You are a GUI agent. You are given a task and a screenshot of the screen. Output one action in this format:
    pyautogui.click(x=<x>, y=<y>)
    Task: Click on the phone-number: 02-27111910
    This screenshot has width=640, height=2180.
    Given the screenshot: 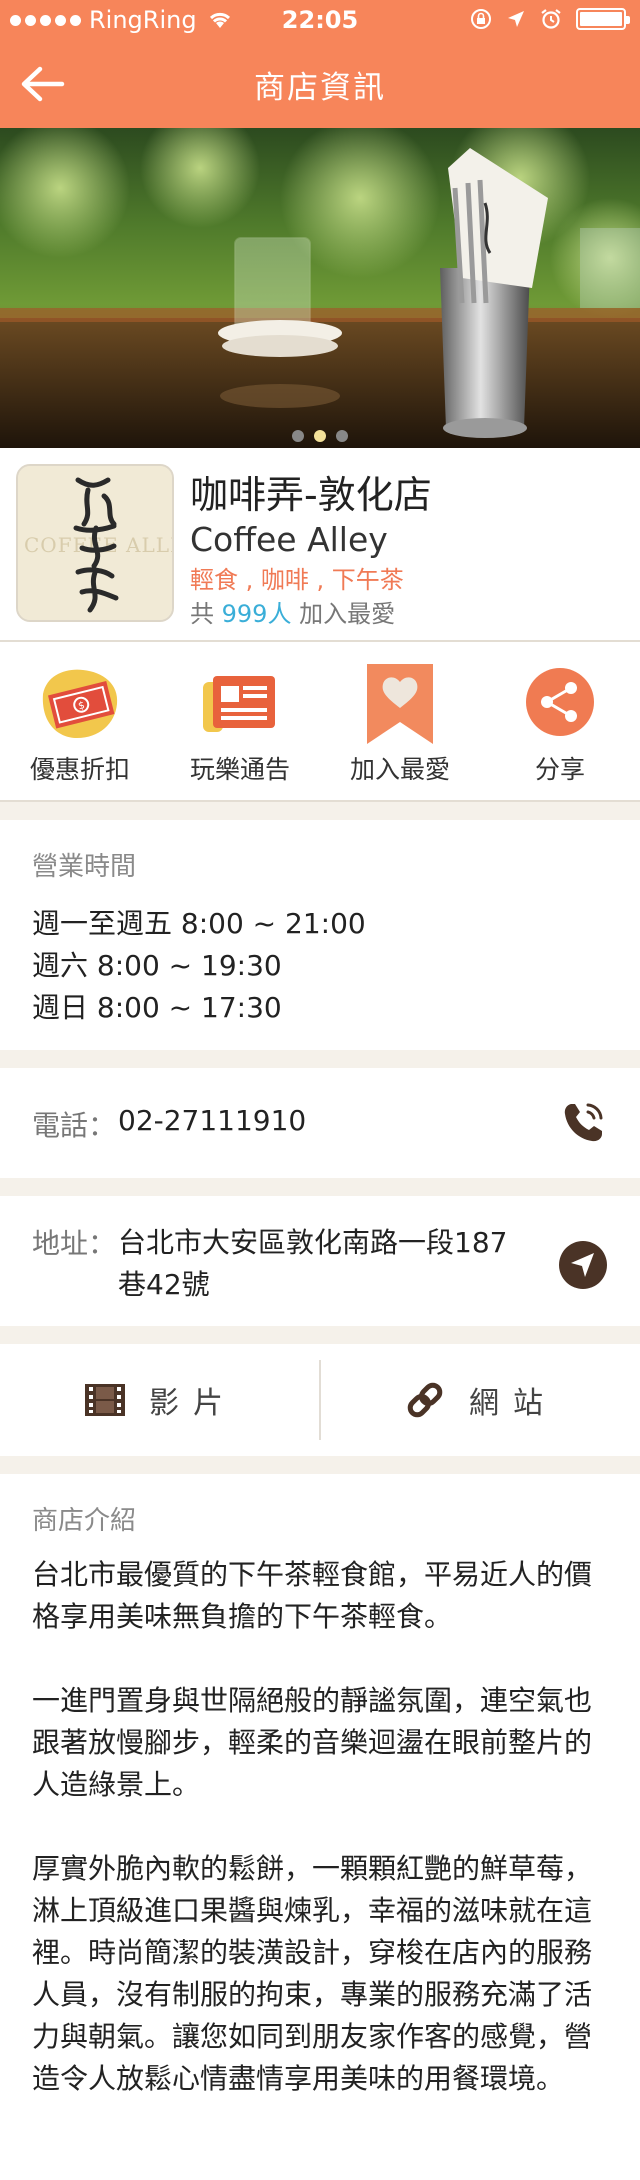 What is the action you would take?
    pyautogui.click(x=212, y=1120)
    